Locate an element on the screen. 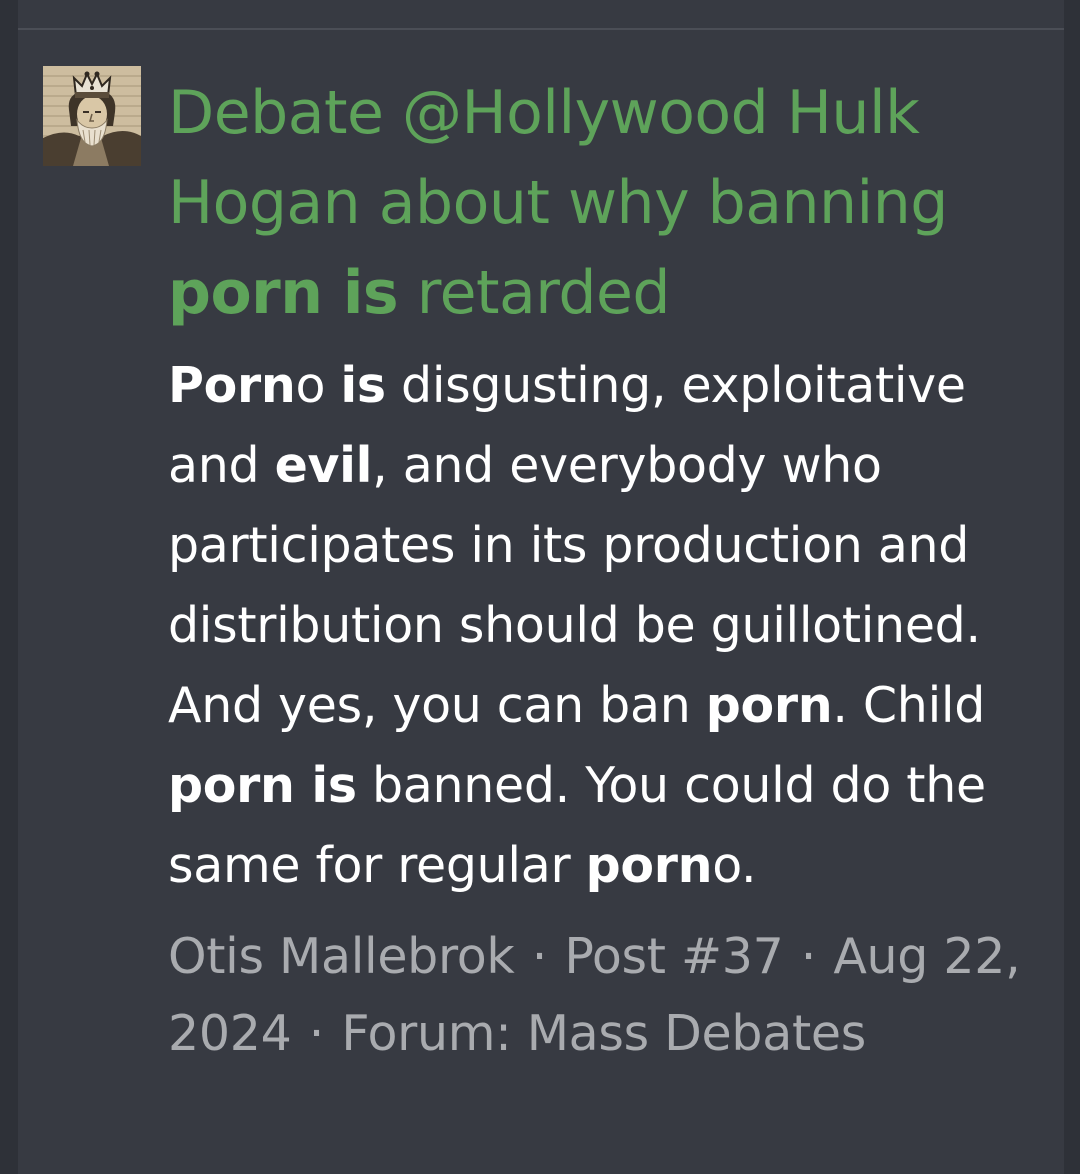 The width and height of the screenshot is (1080, 1174). title-text-end: retarded is located at coordinates (534, 293).